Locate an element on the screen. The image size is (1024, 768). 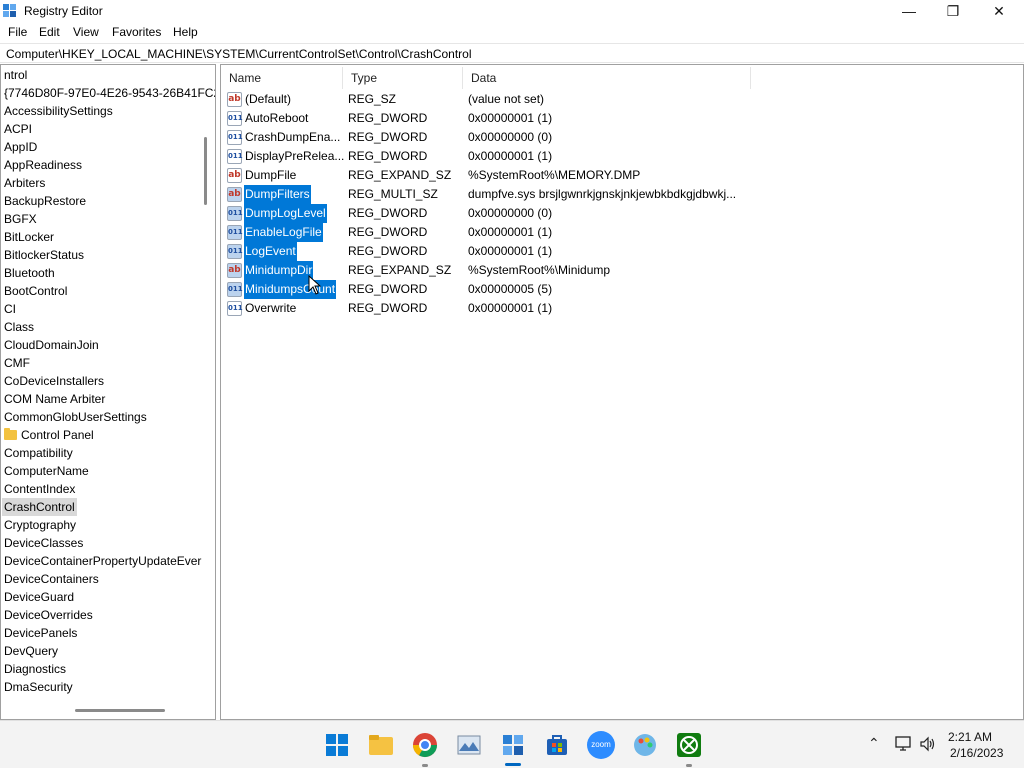
zoom-icon: zoom is located at coordinates (601, 745).